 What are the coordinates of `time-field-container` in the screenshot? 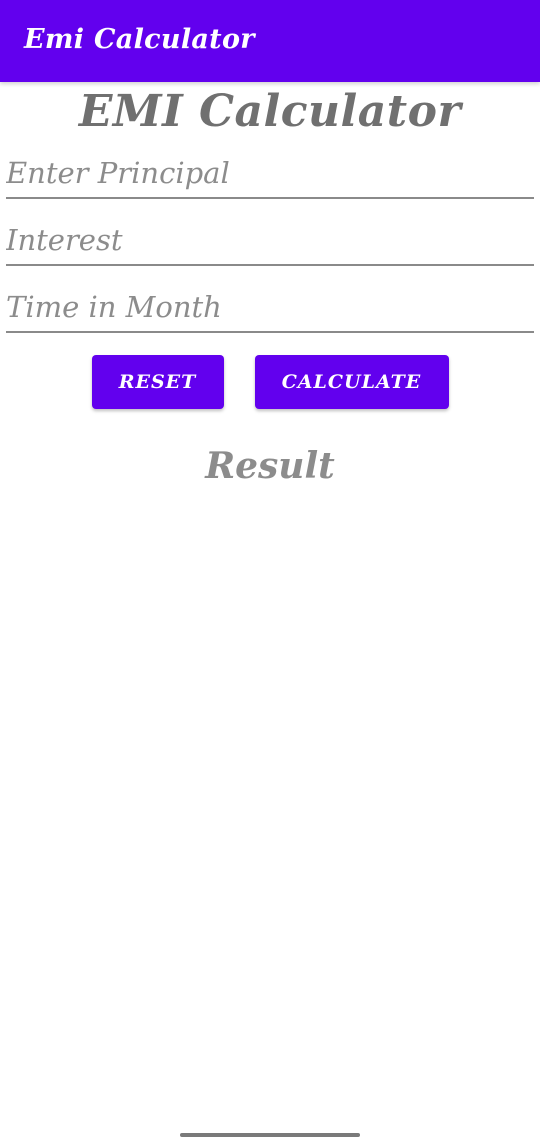 It's located at (270, 299).